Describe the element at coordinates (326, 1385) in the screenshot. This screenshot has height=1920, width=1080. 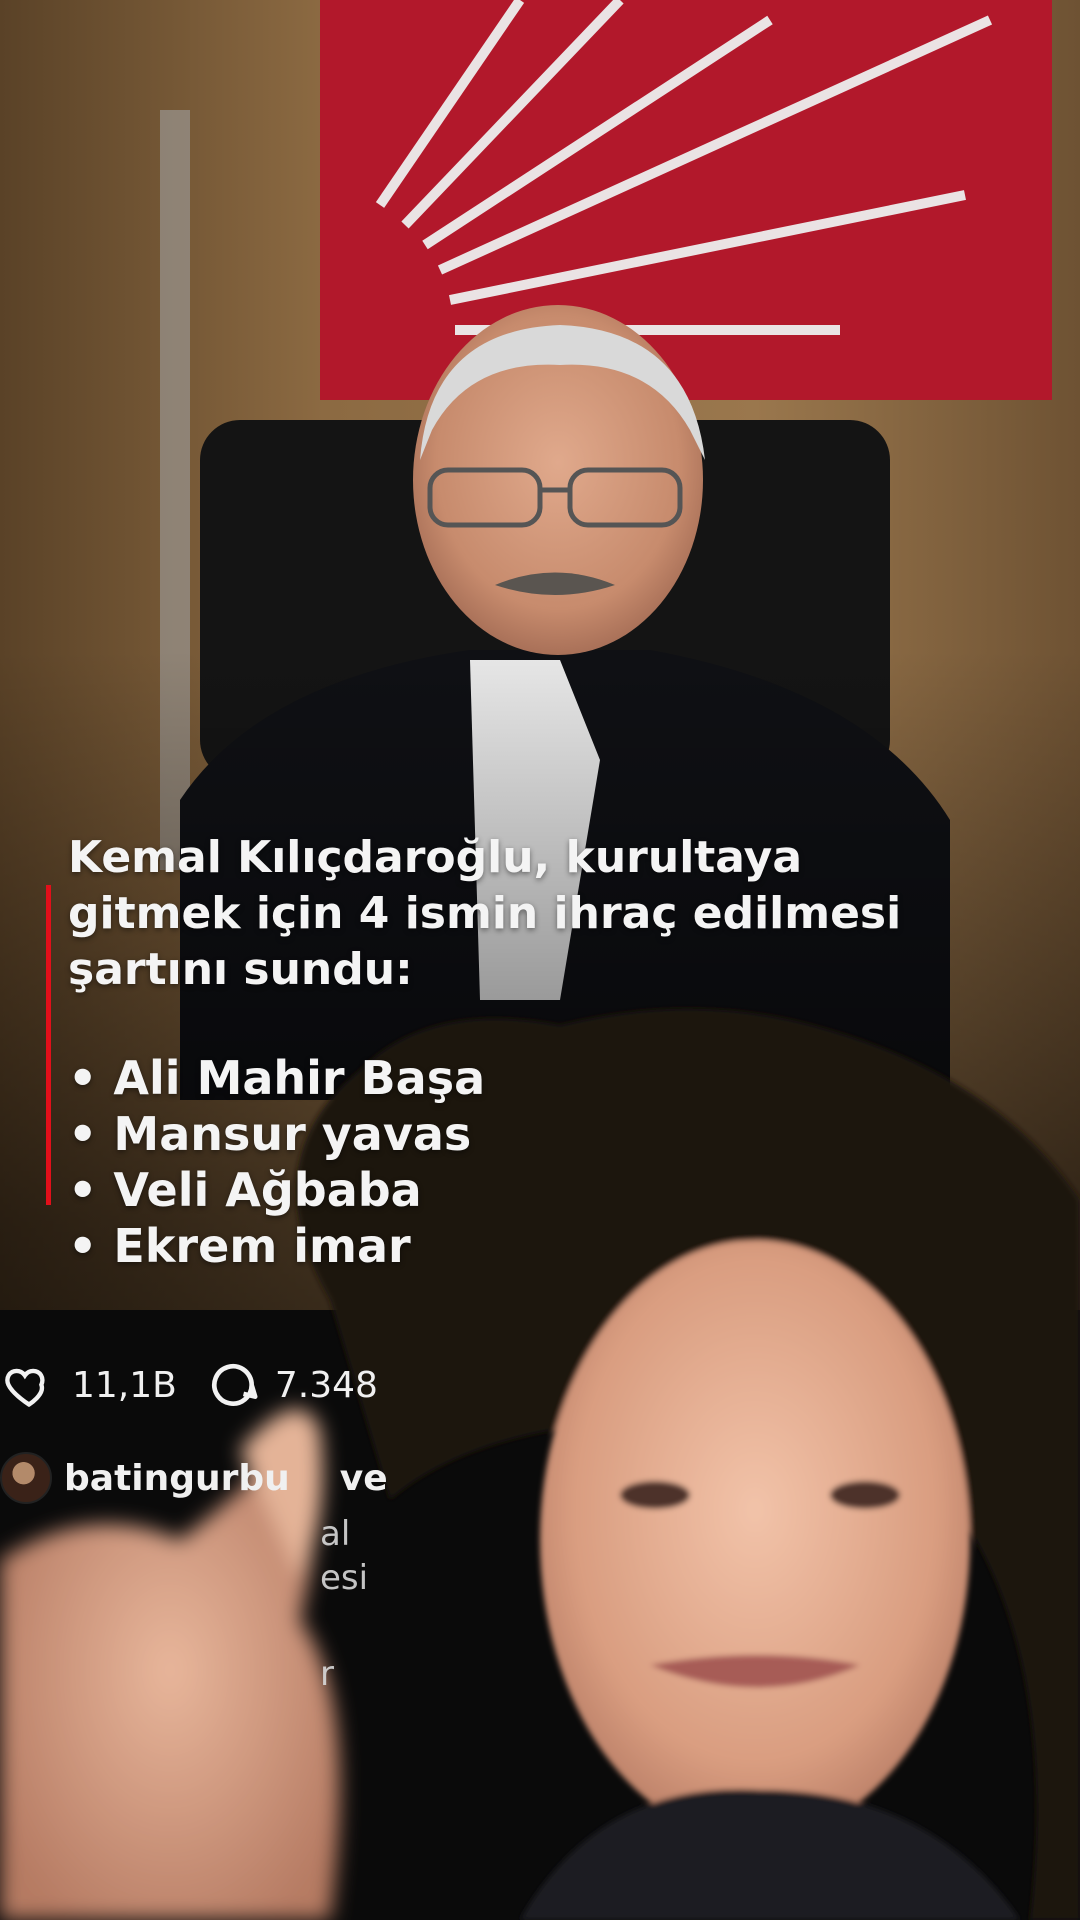
I see `comment-count: 7.348` at that location.